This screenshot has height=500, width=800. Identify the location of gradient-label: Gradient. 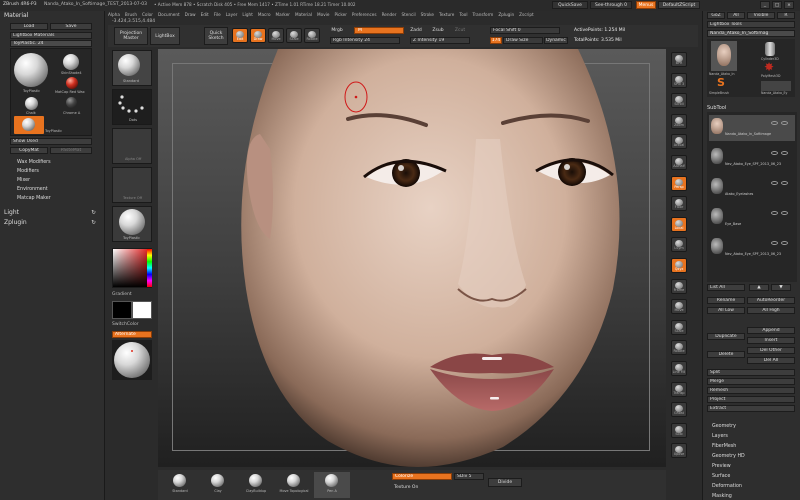
(122, 294).